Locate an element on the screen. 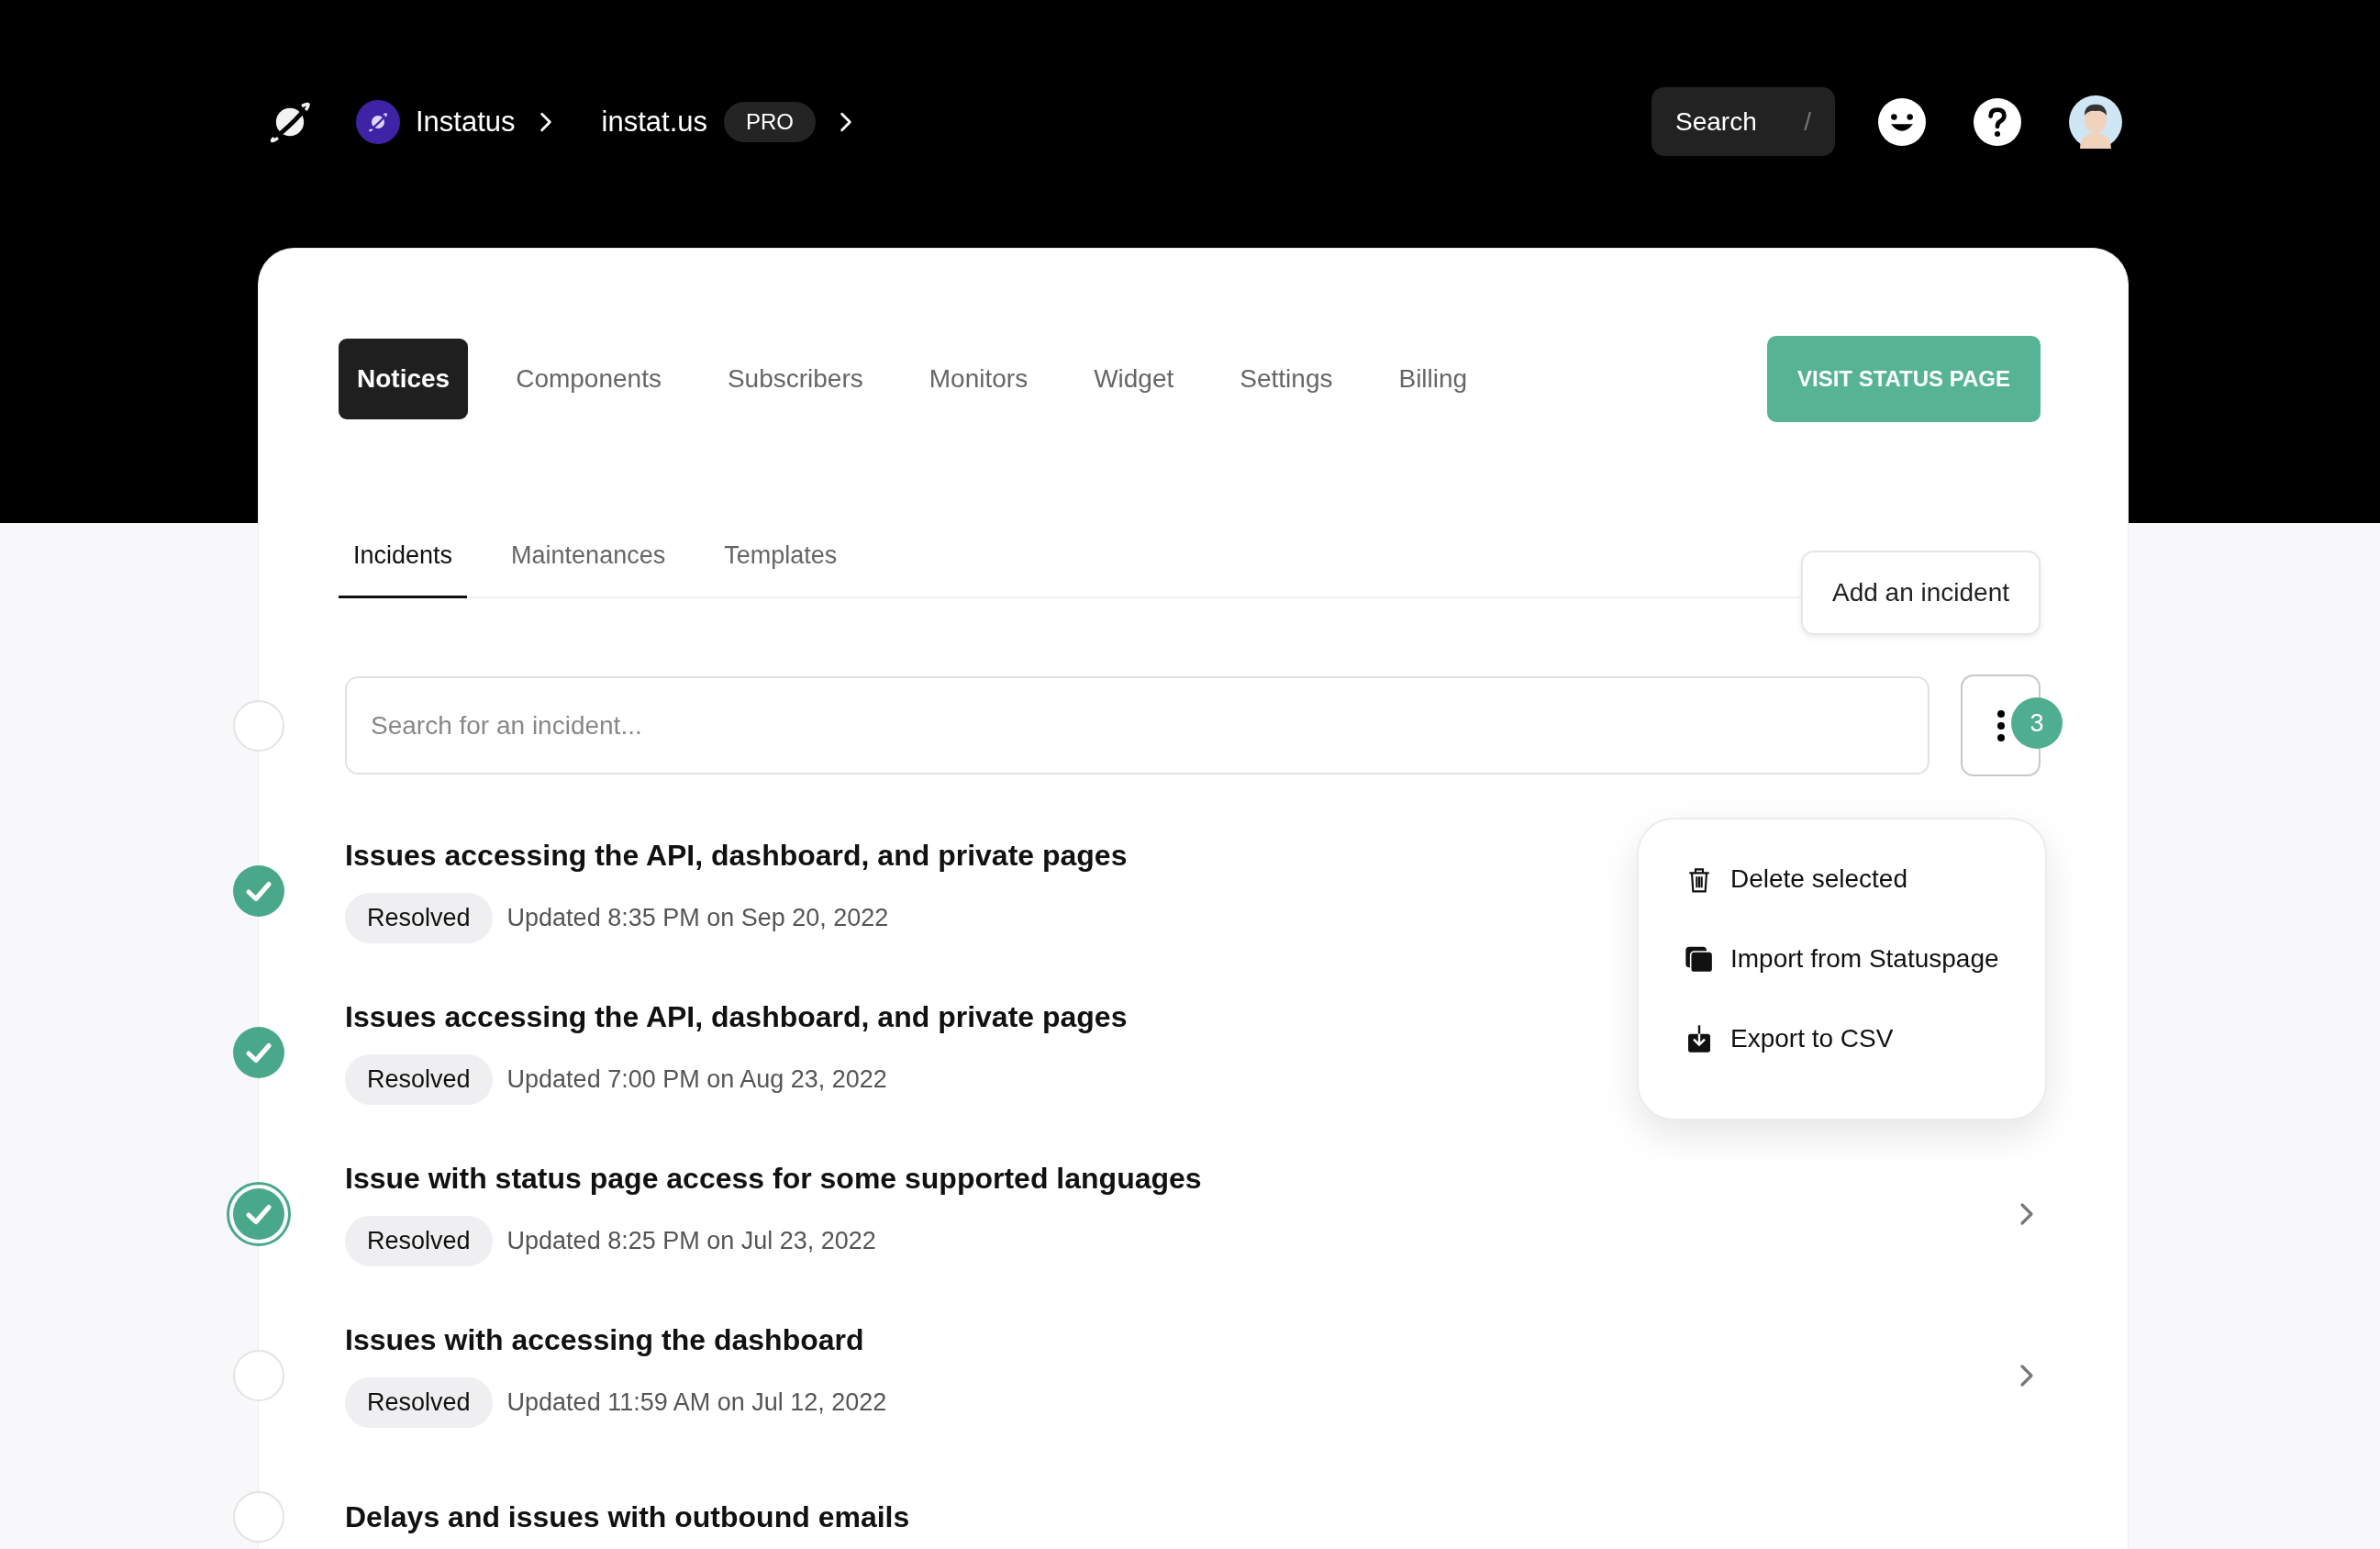 The image size is (2380, 1549). updated-text: Updated 8:35 PM on Sep 20, 2022 is located at coordinates (697, 918).